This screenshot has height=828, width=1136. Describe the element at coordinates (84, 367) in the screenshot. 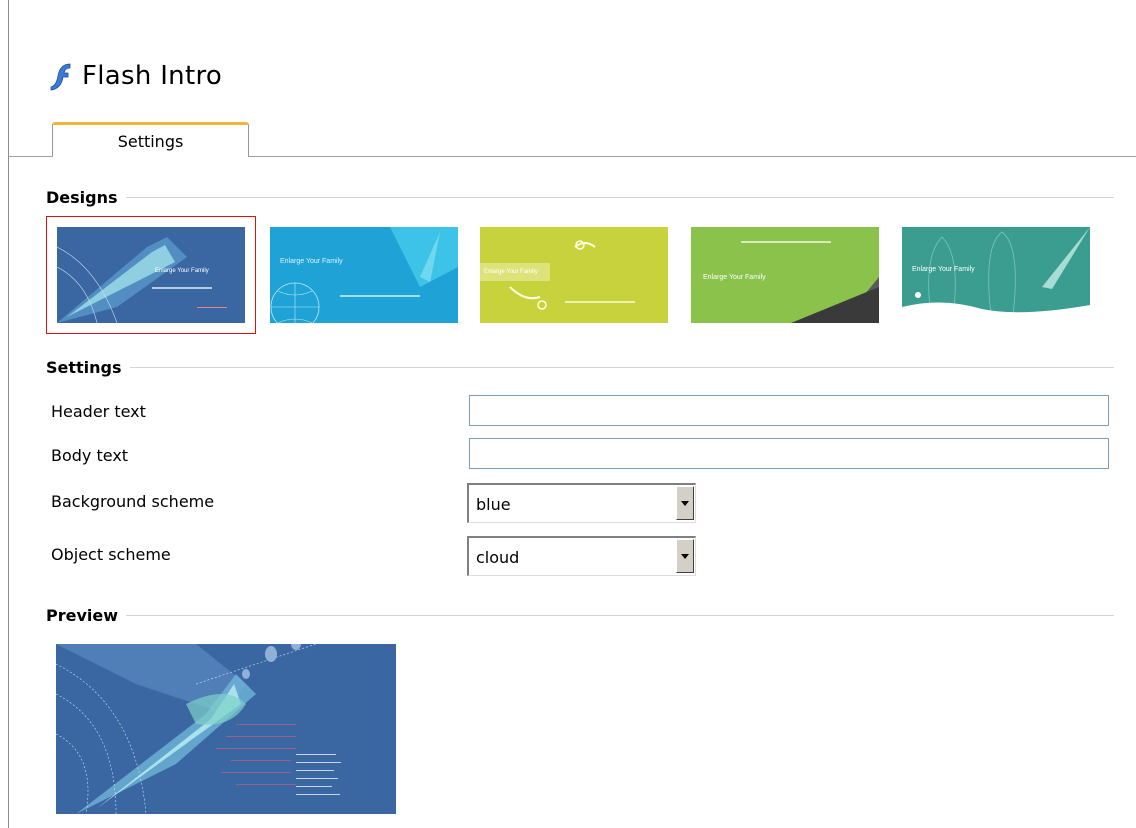

I see `settings-heading: Settings` at that location.